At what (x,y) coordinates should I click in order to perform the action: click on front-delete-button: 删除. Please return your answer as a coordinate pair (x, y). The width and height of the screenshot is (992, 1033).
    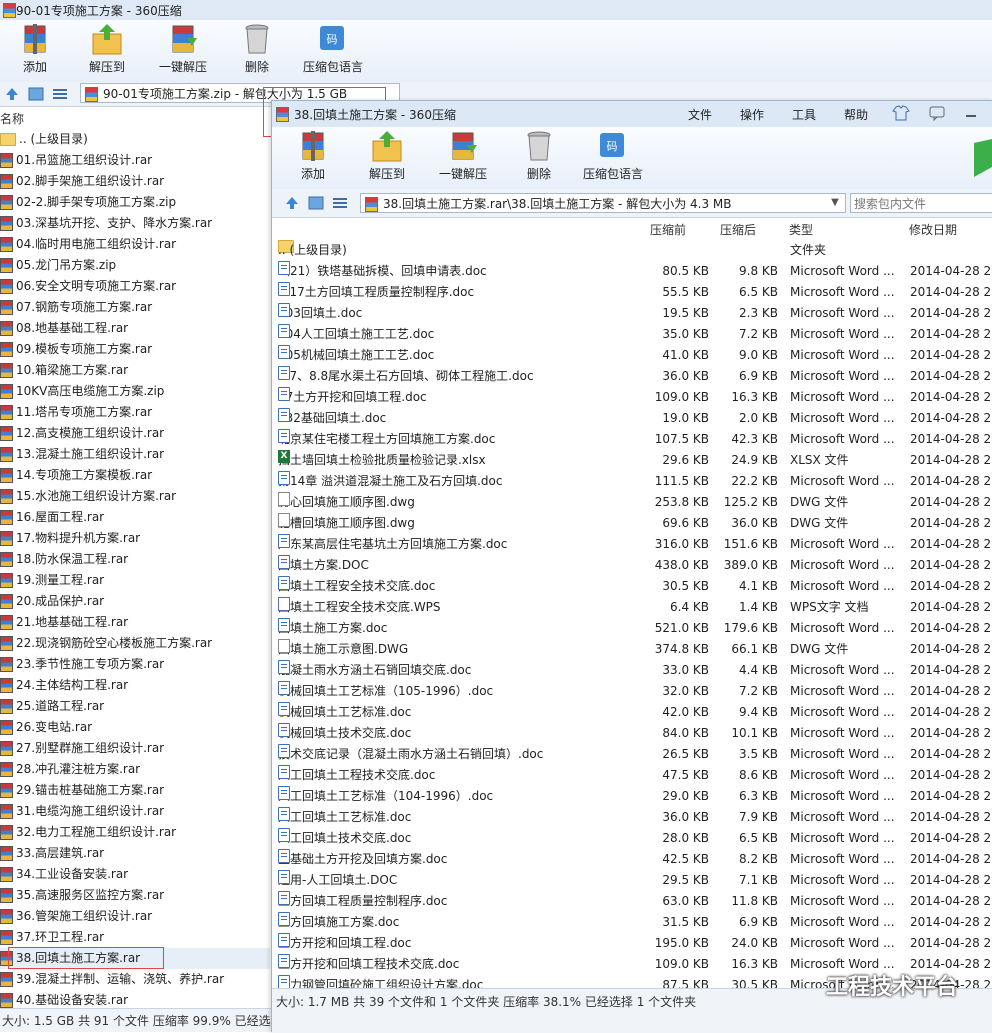
    Looking at the image, I should click on (539, 155).